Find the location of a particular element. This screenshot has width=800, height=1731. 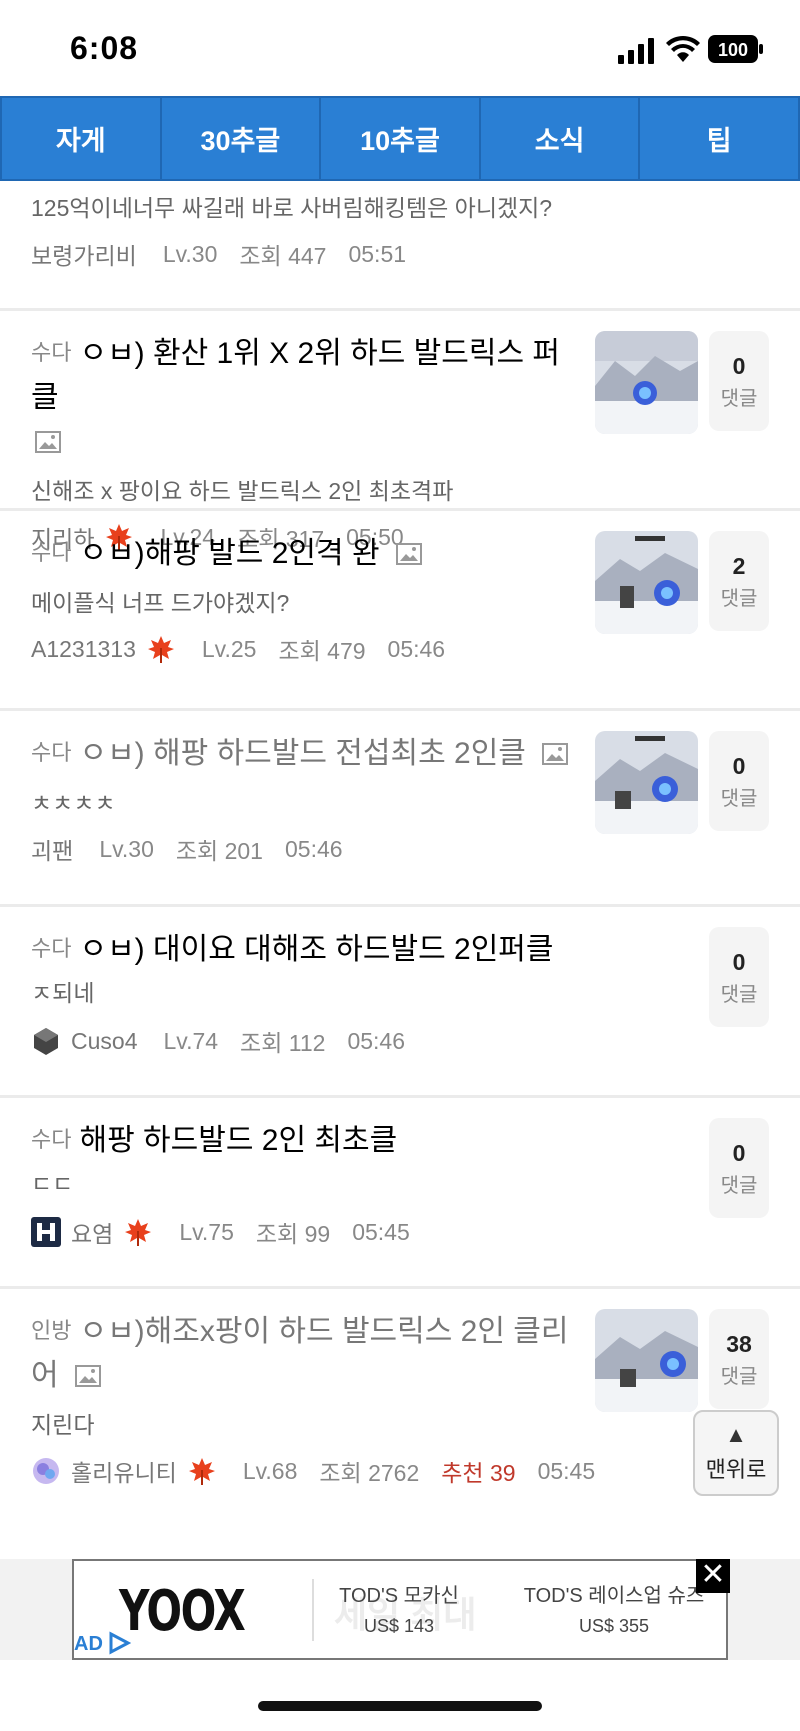

status-bar: 6:08 100 is located at coordinates (400, 48).